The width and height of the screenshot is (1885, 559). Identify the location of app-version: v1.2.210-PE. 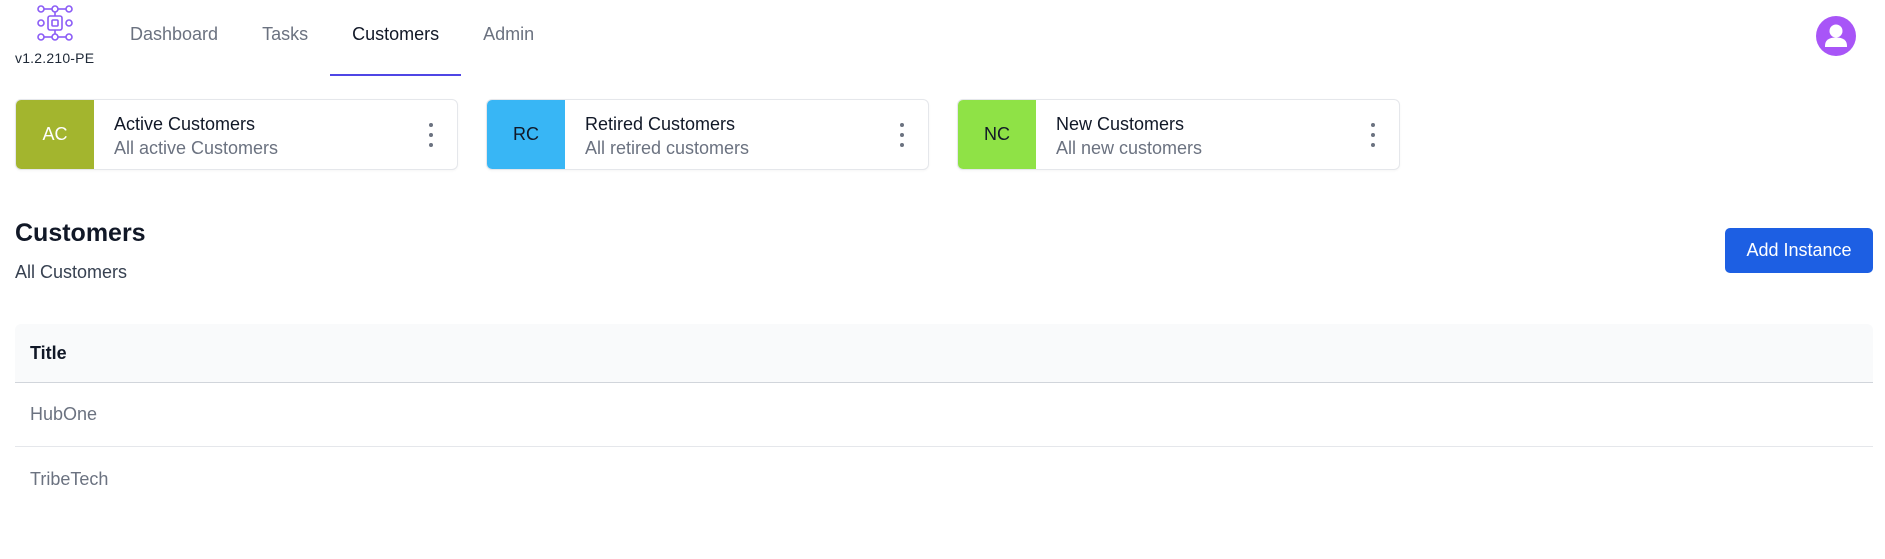
(55, 58).